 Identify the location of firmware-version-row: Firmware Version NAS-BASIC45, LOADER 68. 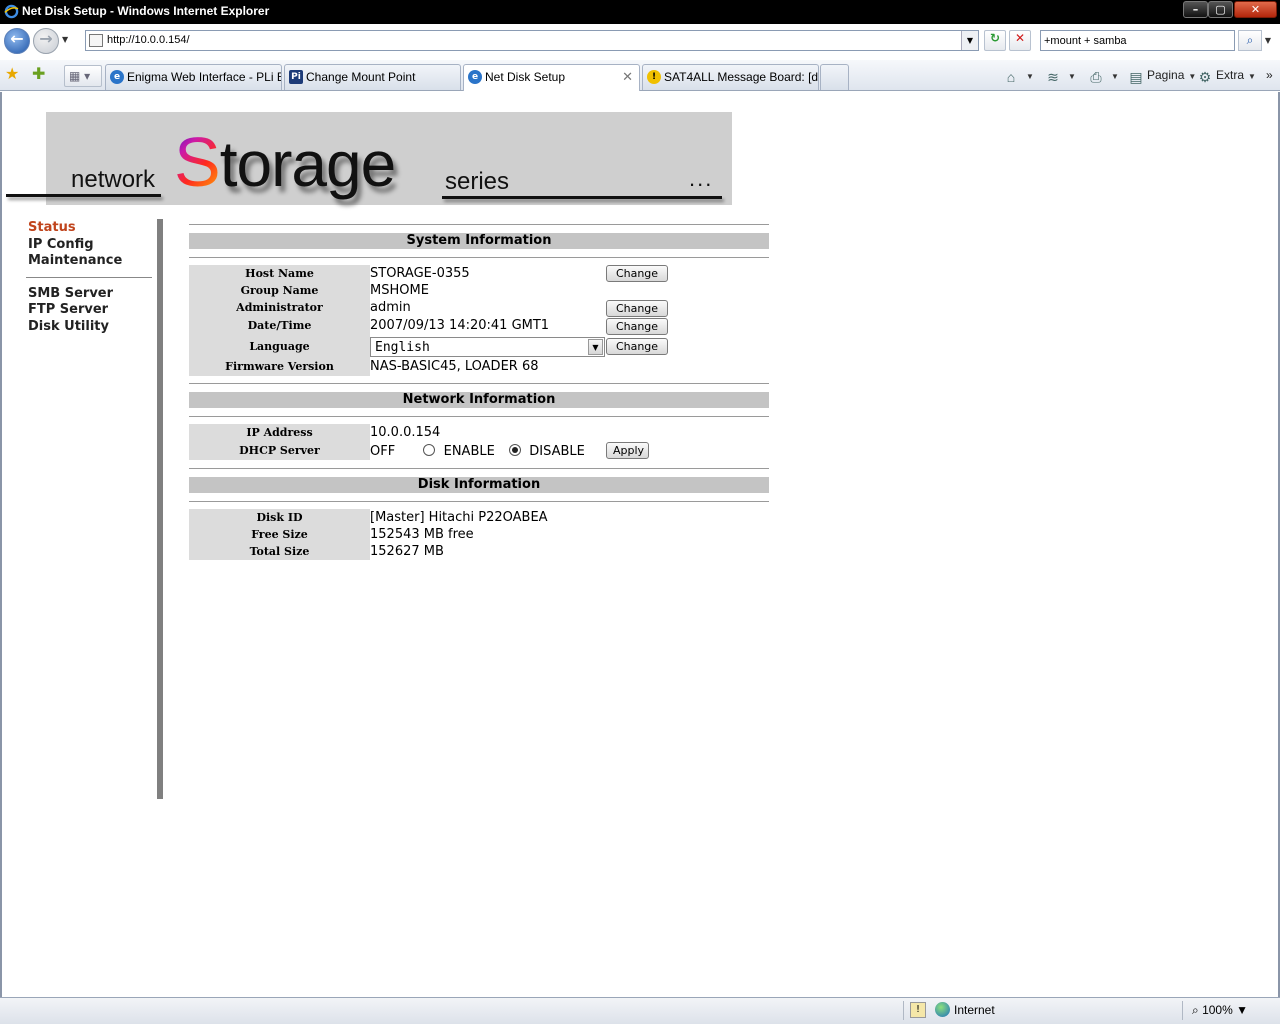
(479, 366).